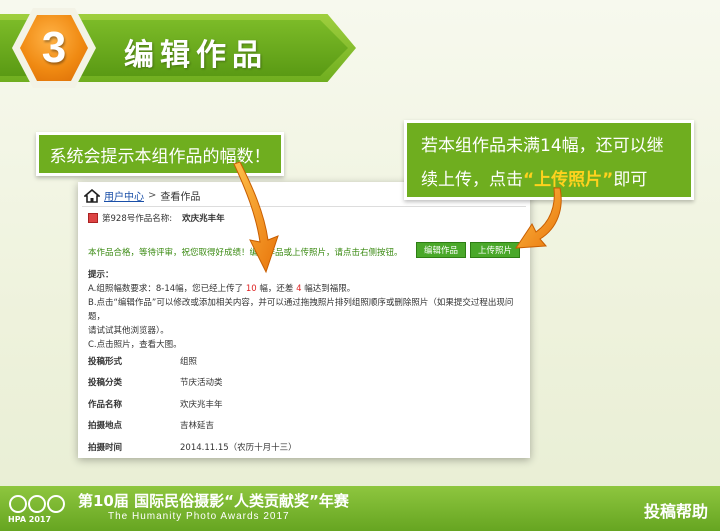 Image resolution: width=720 pixels, height=531 pixels. I want to click on detail-value: 节庆活动类, so click(201, 383).